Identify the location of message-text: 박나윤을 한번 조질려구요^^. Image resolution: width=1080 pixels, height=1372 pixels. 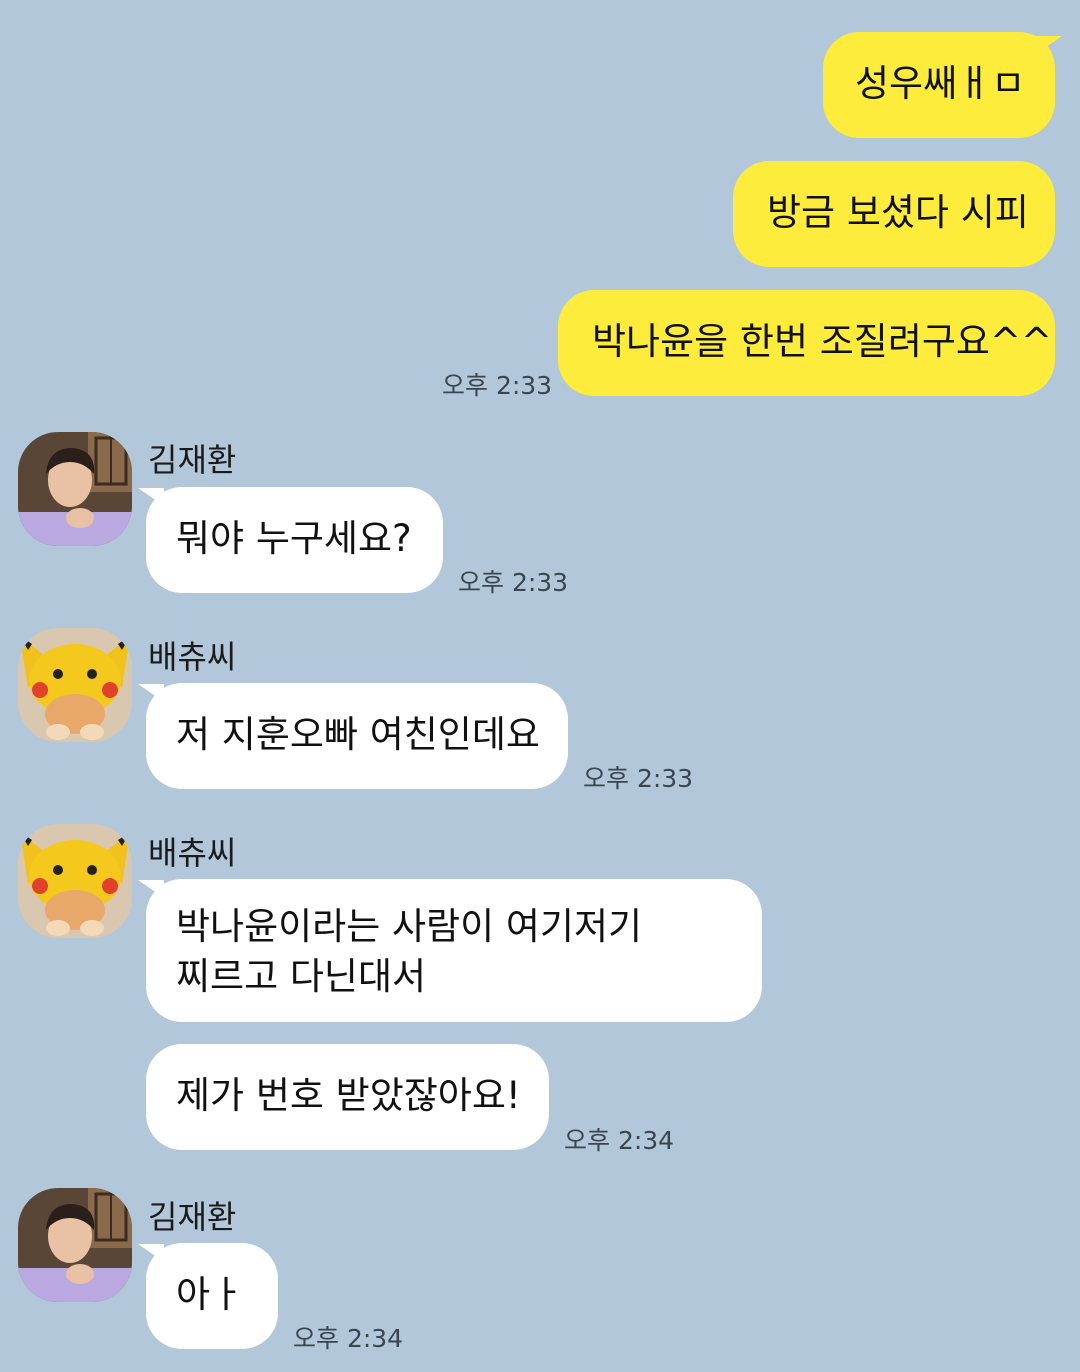
(822, 341).